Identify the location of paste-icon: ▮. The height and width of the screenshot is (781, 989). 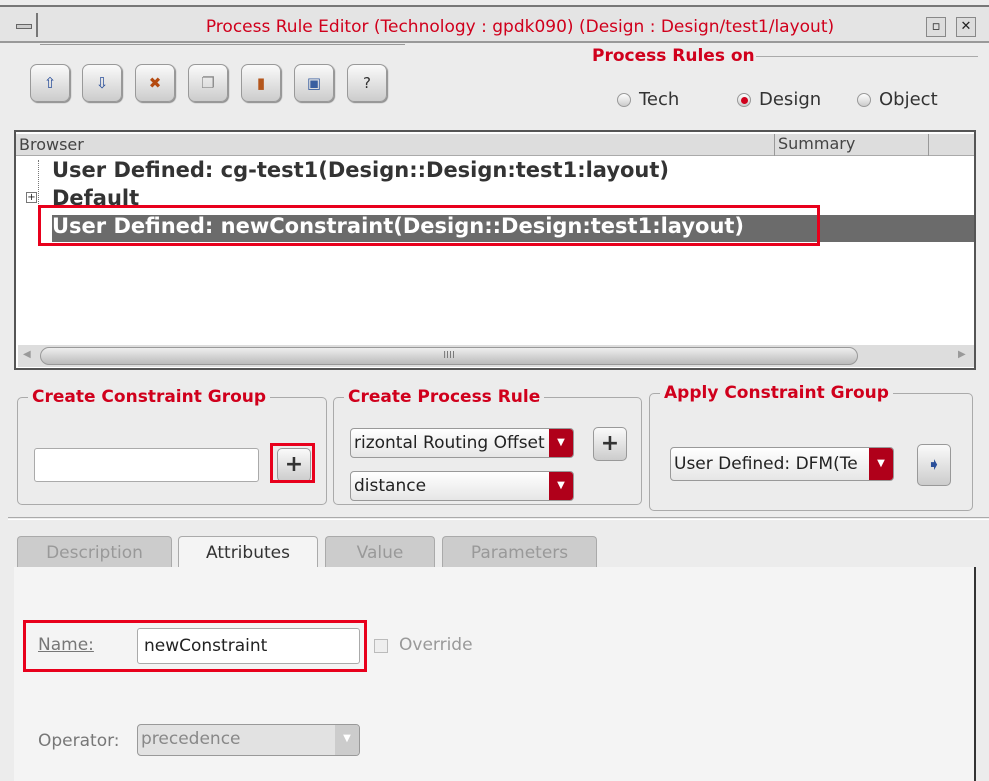
(261, 83).